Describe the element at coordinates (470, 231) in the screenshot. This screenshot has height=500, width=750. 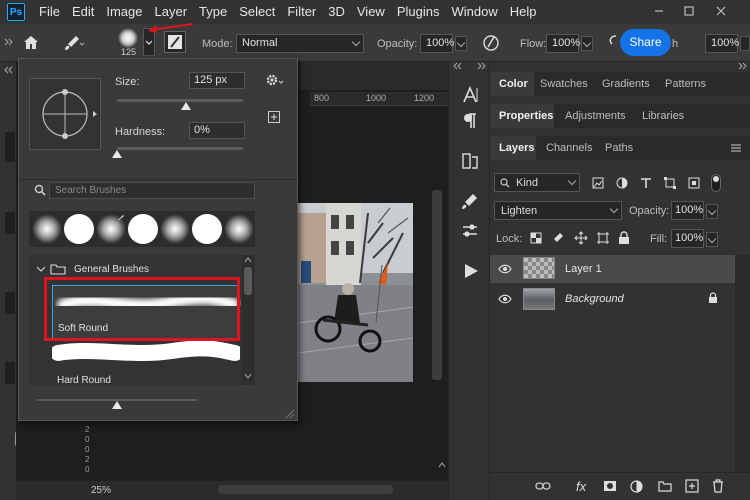
I see `adjustment-presets-icon` at that location.